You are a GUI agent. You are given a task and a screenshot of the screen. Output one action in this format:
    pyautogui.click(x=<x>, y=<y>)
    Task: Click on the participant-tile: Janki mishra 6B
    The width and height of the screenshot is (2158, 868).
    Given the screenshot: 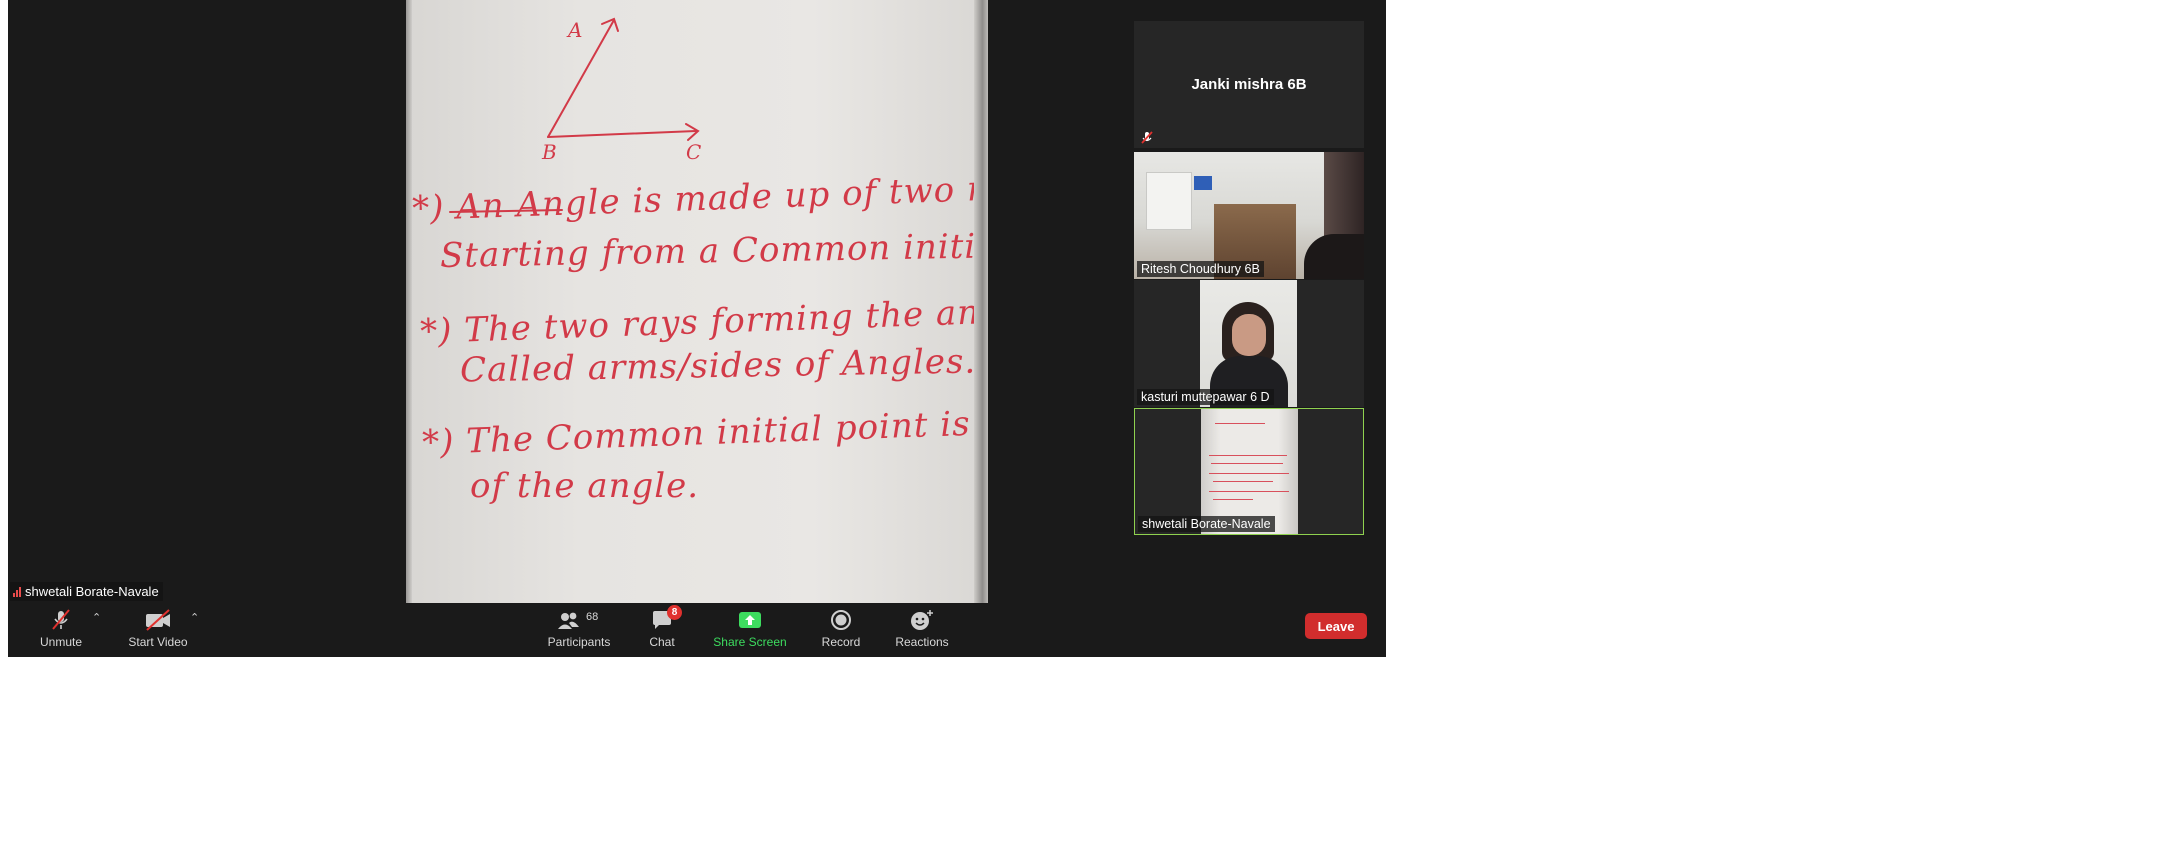 What is the action you would take?
    pyautogui.click(x=1249, y=84)
    